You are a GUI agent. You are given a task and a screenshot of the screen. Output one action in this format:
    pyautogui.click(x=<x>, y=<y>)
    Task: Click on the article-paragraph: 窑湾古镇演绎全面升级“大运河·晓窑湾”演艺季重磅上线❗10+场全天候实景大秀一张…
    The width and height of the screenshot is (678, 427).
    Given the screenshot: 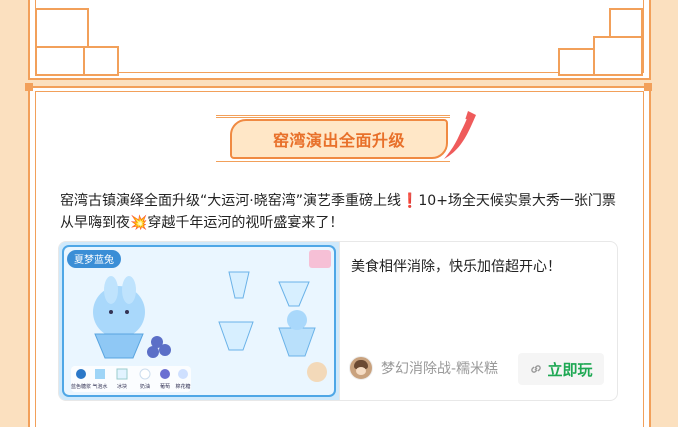 What is the action you would take?
    pyautogui.click(x=338, y=212)
    